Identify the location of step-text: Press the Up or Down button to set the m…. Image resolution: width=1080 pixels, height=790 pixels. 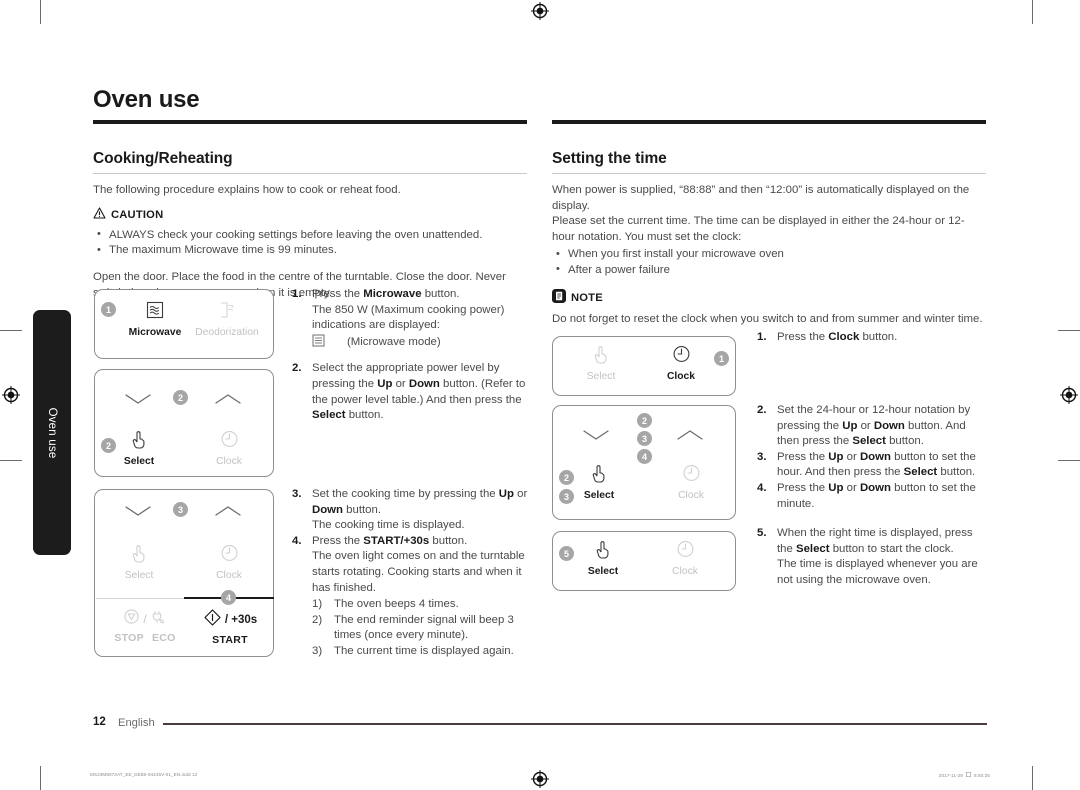
(883, 496).